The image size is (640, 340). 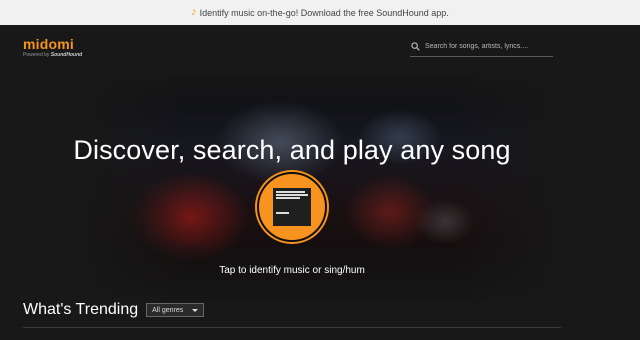 I want to click on album-art-icon, so click(x=292, y=207).